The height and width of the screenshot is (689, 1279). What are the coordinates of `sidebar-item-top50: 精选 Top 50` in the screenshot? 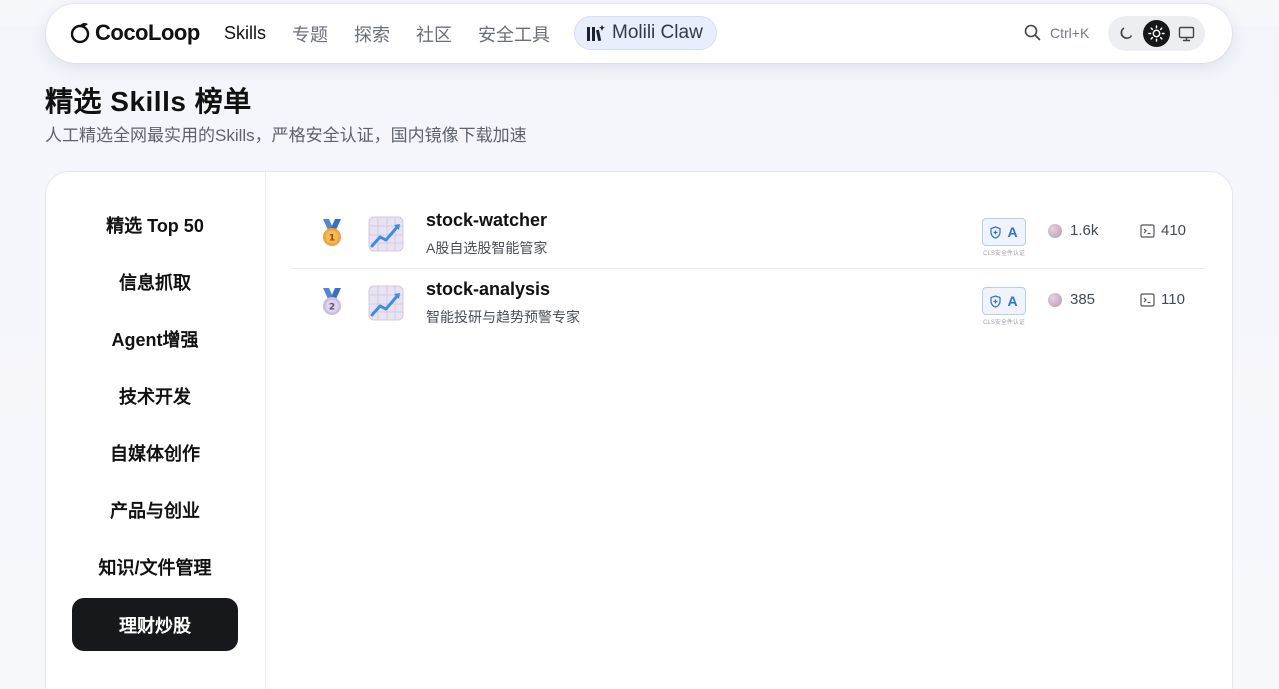 It's located at (155, 224).